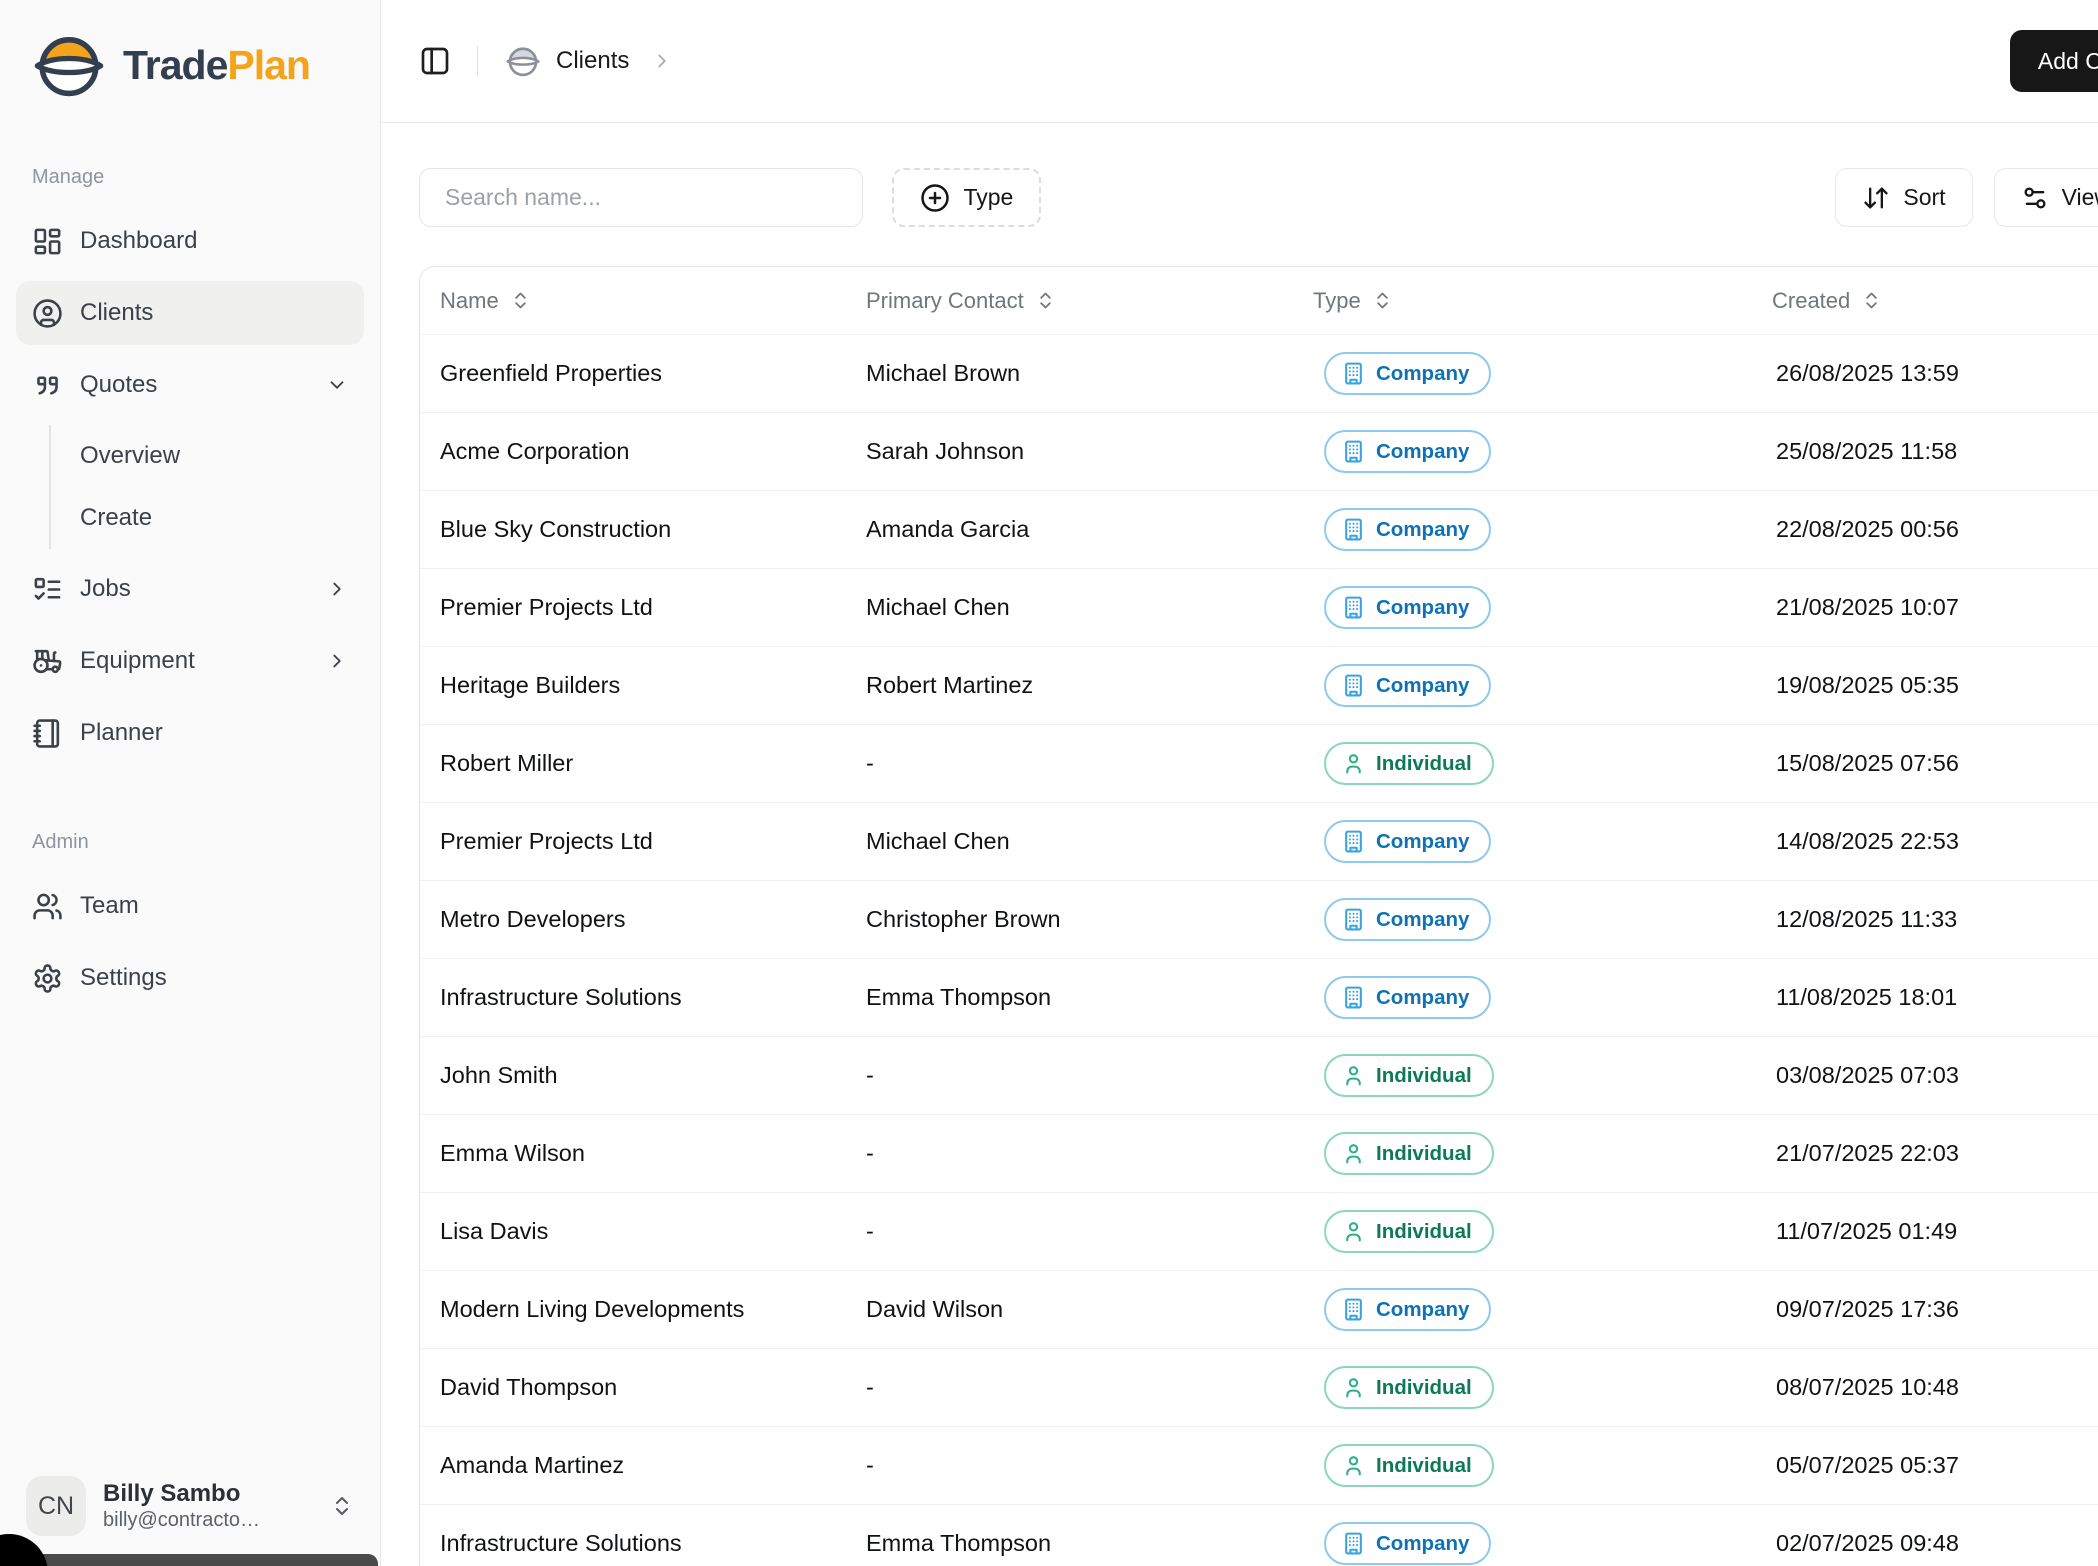 Image resolution: width=2098 pixels, height=1566 pixels. I want to click on section-label-manage: Manage, so click(68, 177).